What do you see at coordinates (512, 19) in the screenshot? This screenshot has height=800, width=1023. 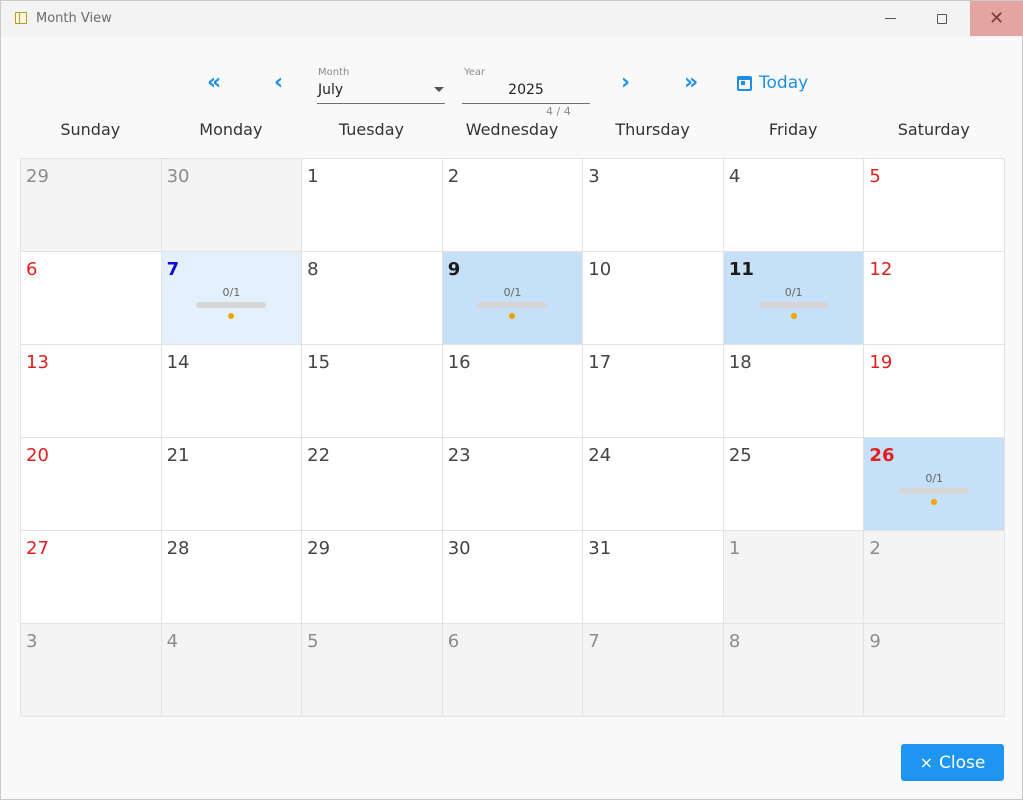 I see `title-bar: Month View ✕` at bounding box center [512, 19].